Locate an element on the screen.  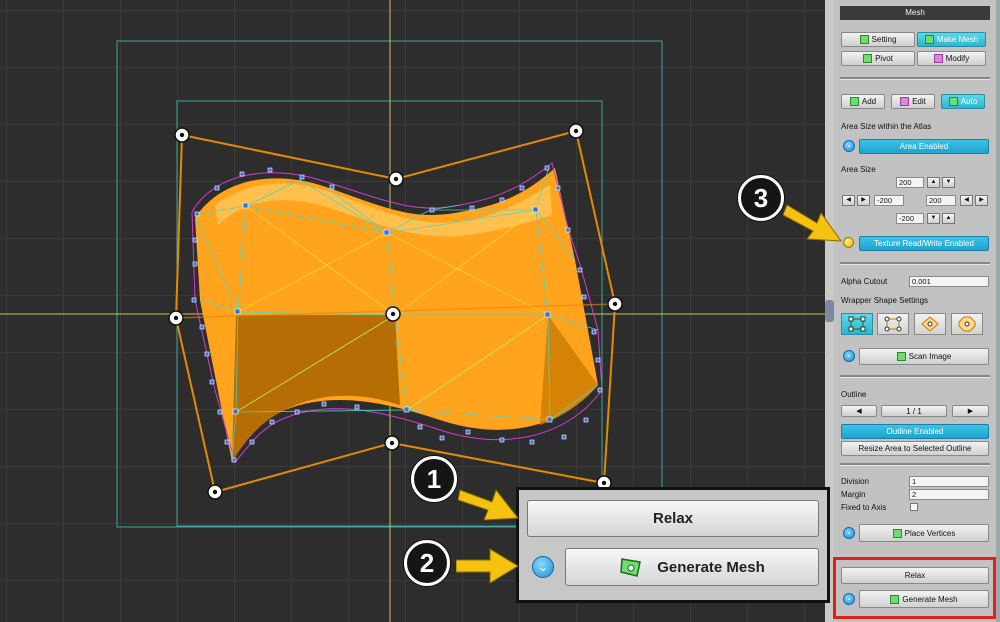
tab-modify-label: Modify is located at coordinates (957, 58).